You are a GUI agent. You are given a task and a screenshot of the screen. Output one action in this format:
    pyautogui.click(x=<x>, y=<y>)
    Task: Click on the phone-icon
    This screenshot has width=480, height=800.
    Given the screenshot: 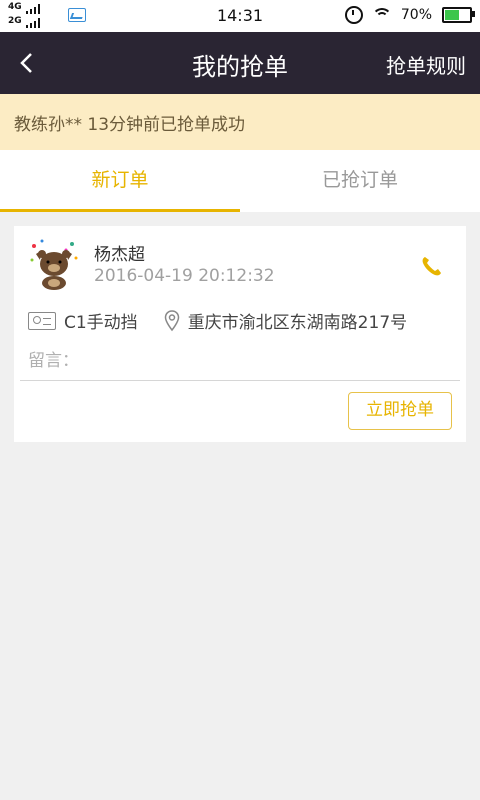 What is the action you would take?
    pyautogui.click(x=431, y=266)
    